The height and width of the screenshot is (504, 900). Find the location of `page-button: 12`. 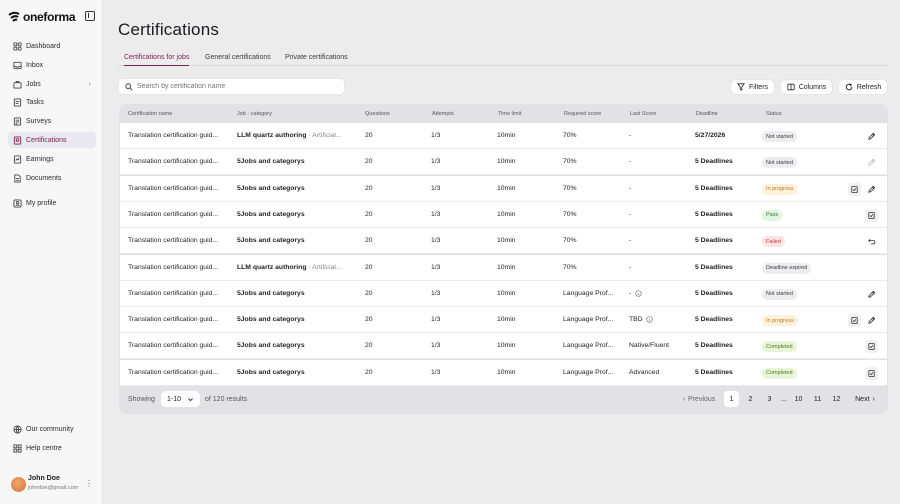

page-button: 12 is located at coordinates (836, 399).